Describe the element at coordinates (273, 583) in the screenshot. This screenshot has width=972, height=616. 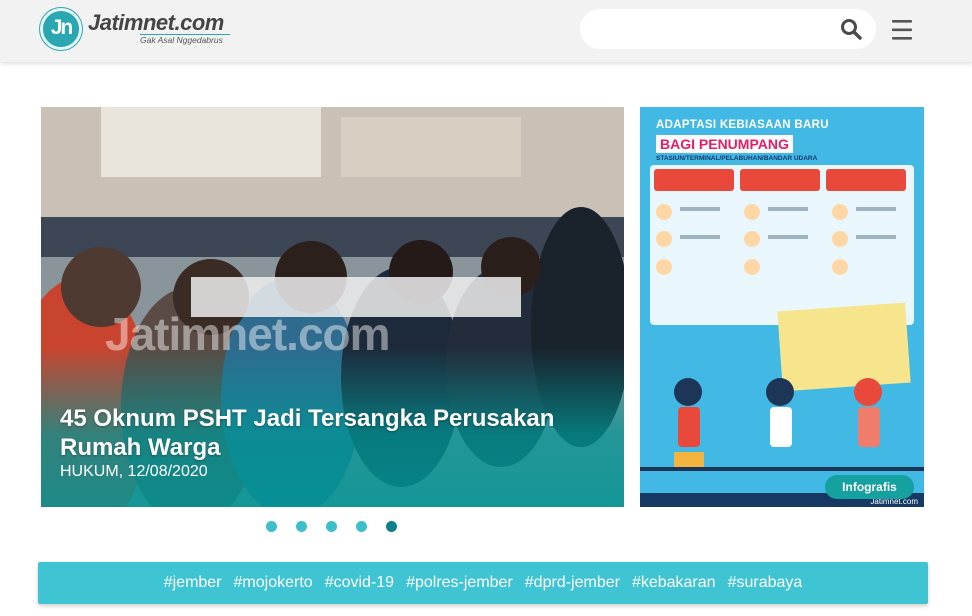
I see `tag-link: #mojokerto` at that location.